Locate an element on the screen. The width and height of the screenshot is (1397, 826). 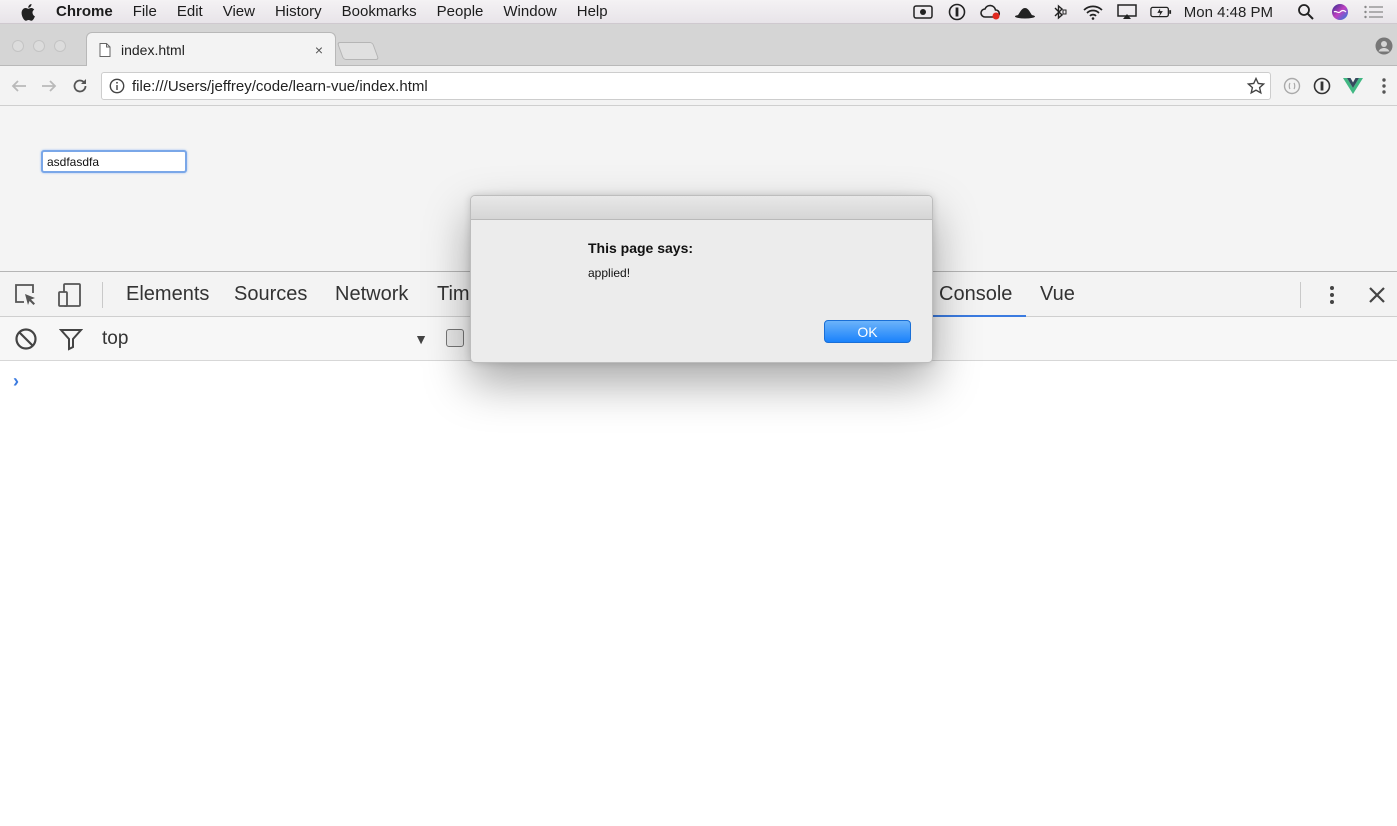
siri-icon is located at coordinates (1340, 12).